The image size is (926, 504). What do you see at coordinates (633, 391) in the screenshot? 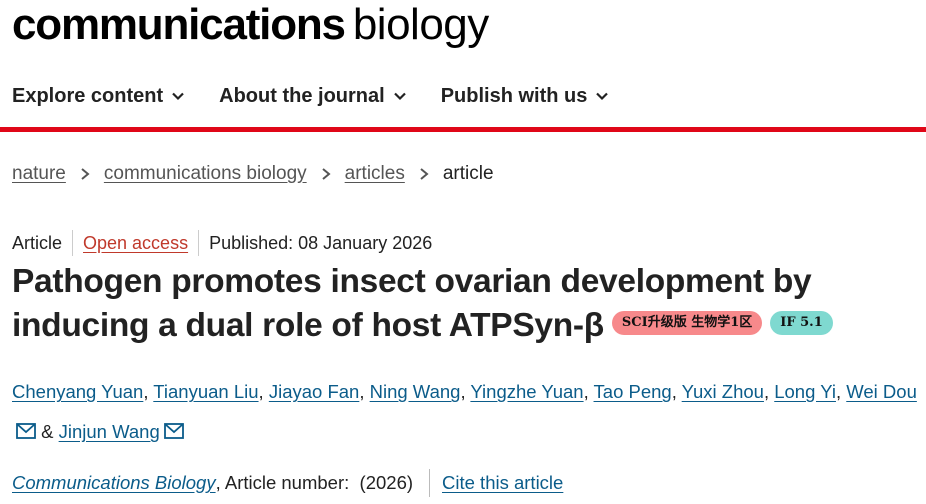
I see `author-link: Tao Peng` at bounding box center [633, 391].